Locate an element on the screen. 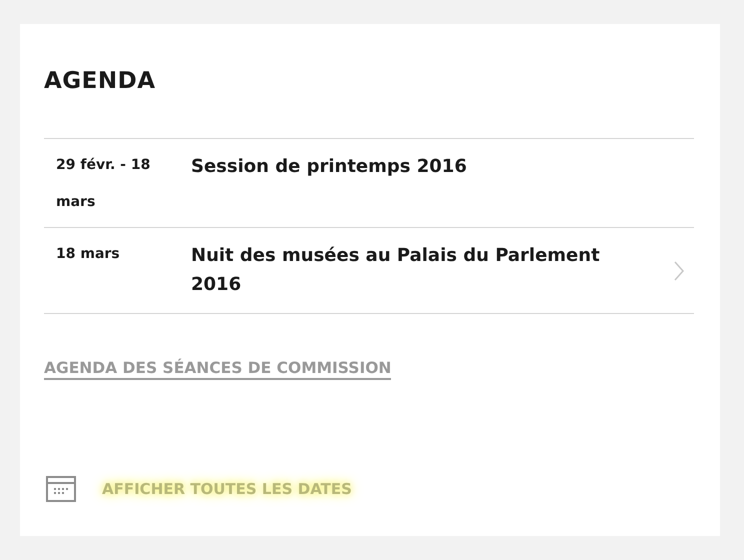  agenda-heading: AGENDA is located at coordinates (100, 81).